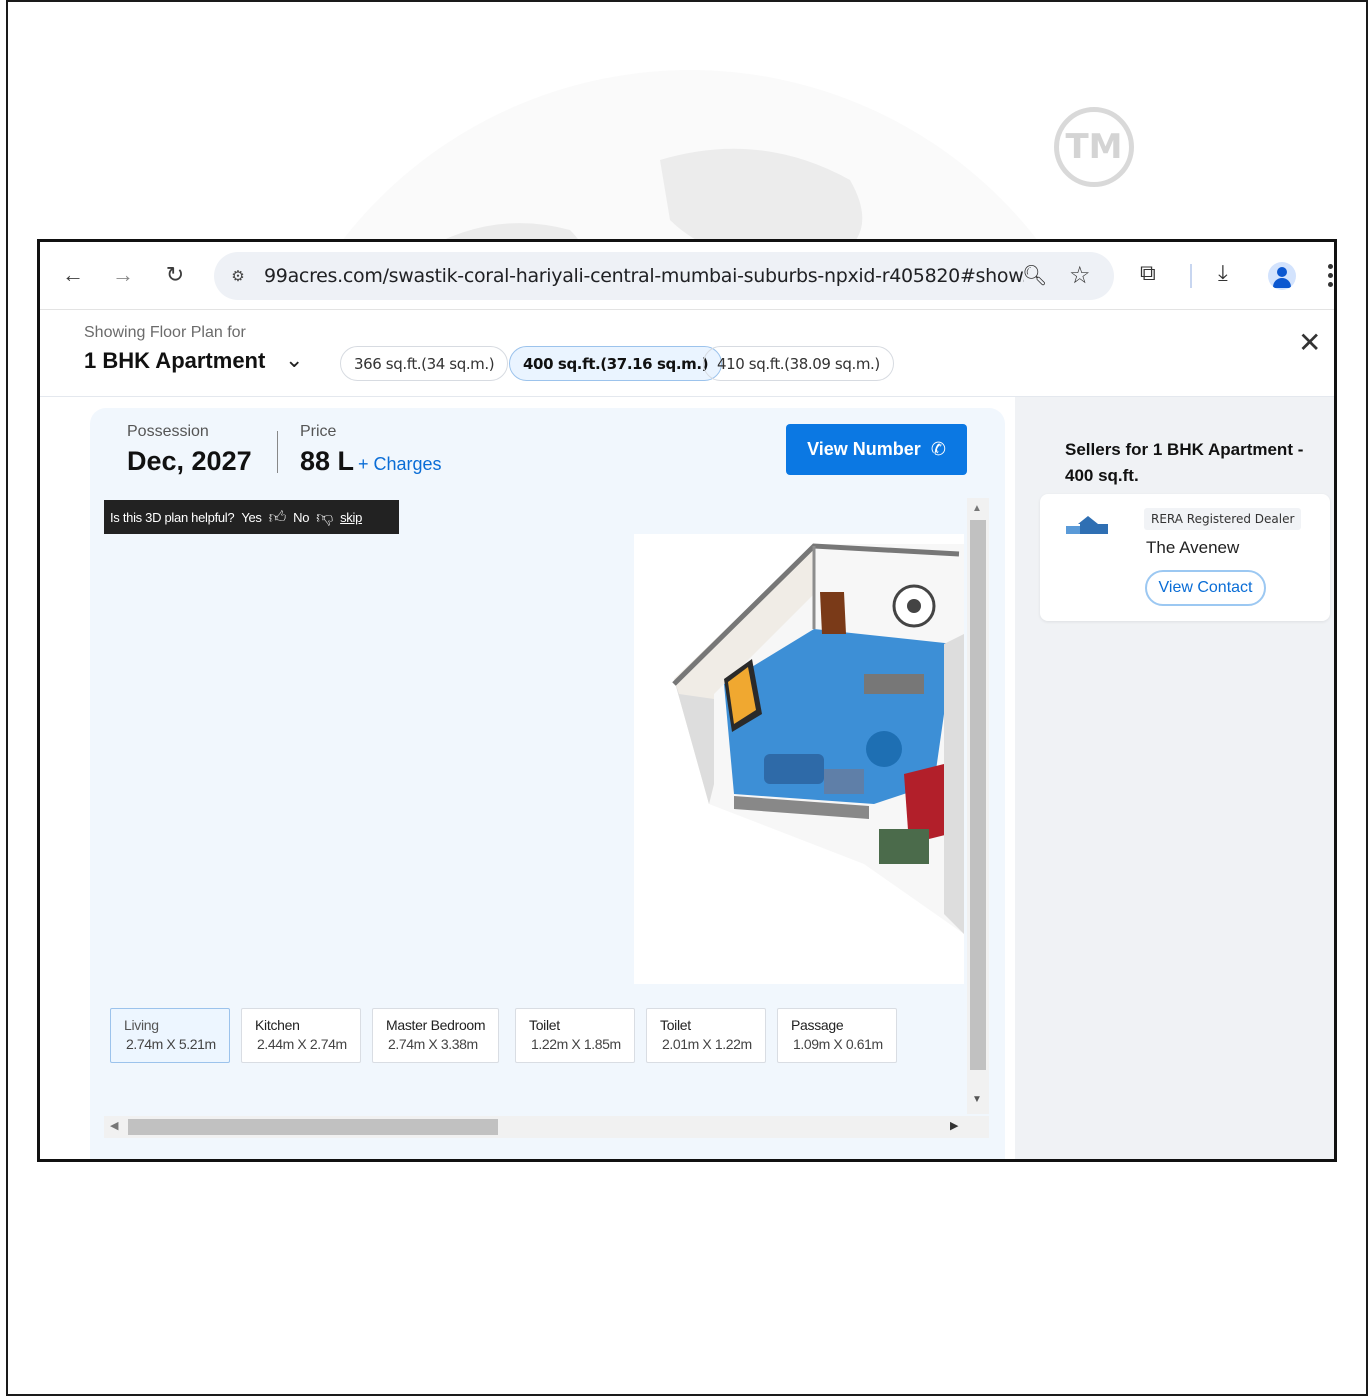 Image resolution: width=1370 pixels, height=1396 pixels. Describe the element at coordinates (433, 1044) in the screenshot. I see `room-size: 2.74m X 3.38m` at that location.